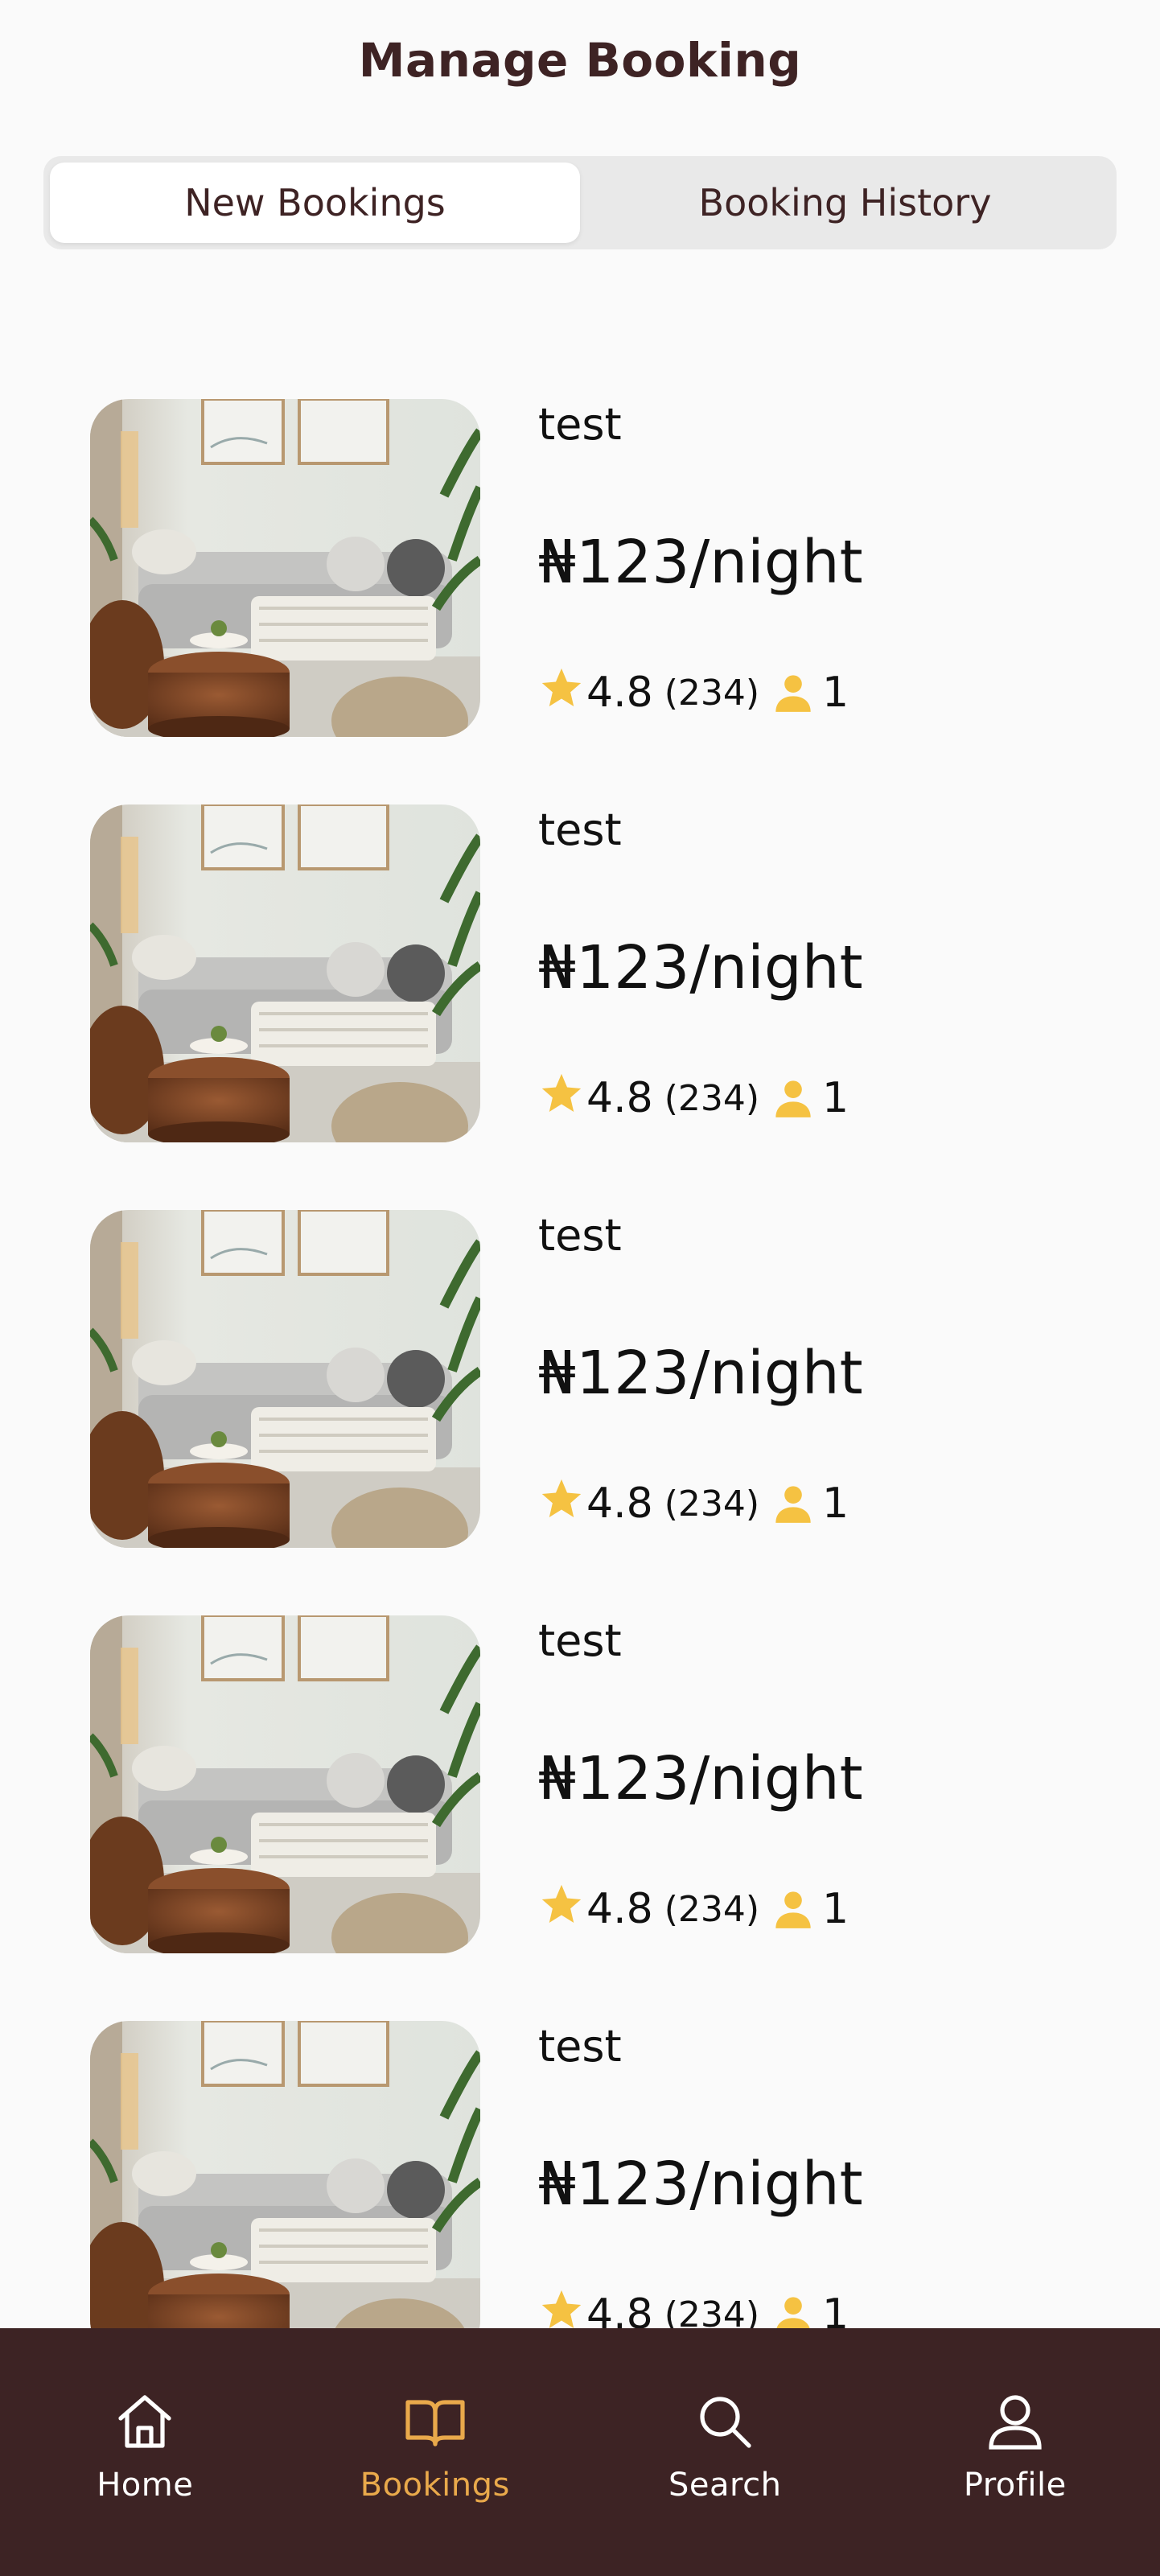 The image size is (1160, 2576). What do you see at coordinates (435, 2423) in the screenshot?
I see `book-icon` at bounding box center [435, 2423].